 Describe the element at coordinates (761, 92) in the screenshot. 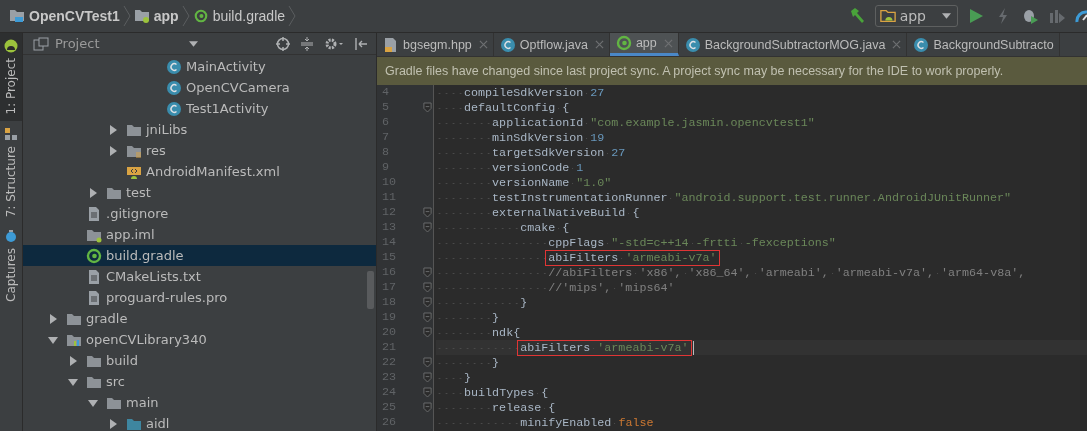

I see `code-line: compileSdkVersion 27` at that location.